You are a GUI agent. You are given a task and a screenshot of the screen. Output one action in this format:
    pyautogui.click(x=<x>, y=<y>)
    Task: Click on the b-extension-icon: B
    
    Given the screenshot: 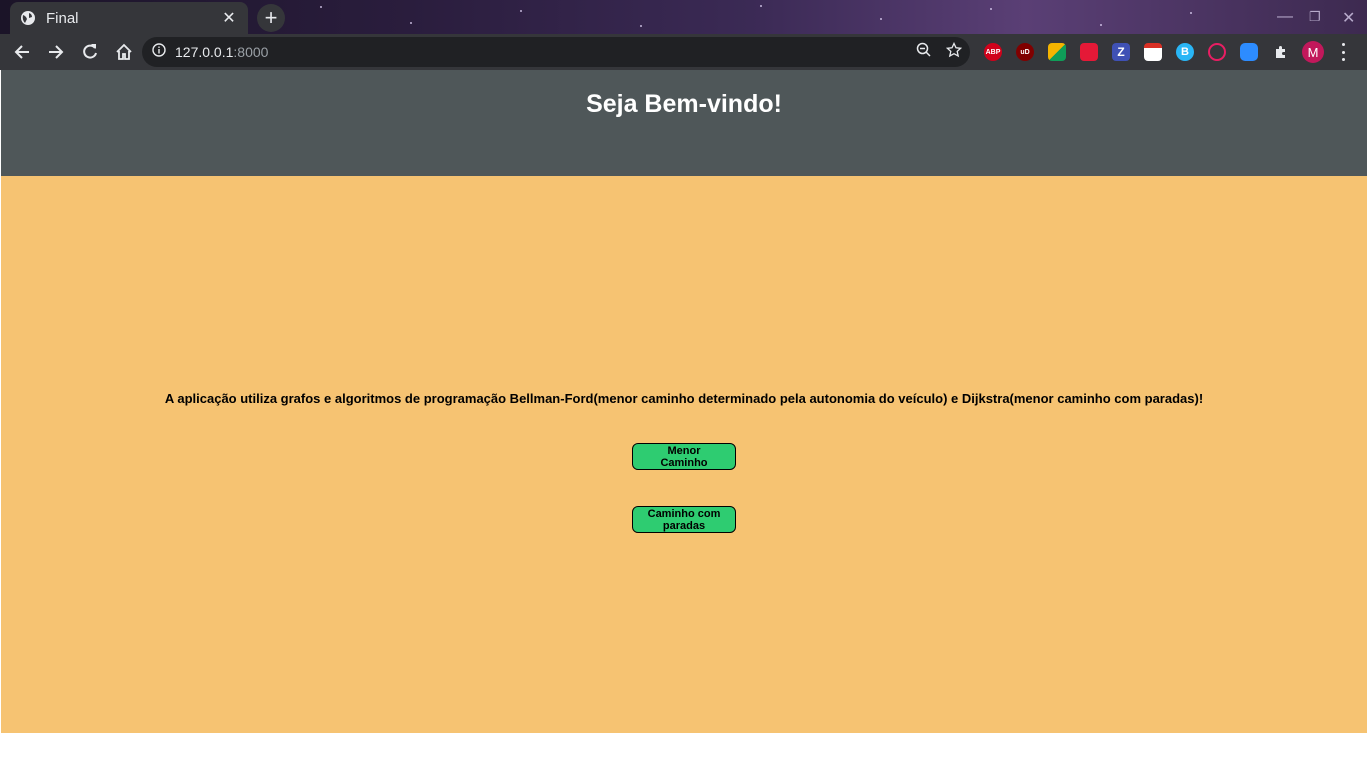 What is the action you would take?
    pyautogui.click(x=1185, y=52)
    